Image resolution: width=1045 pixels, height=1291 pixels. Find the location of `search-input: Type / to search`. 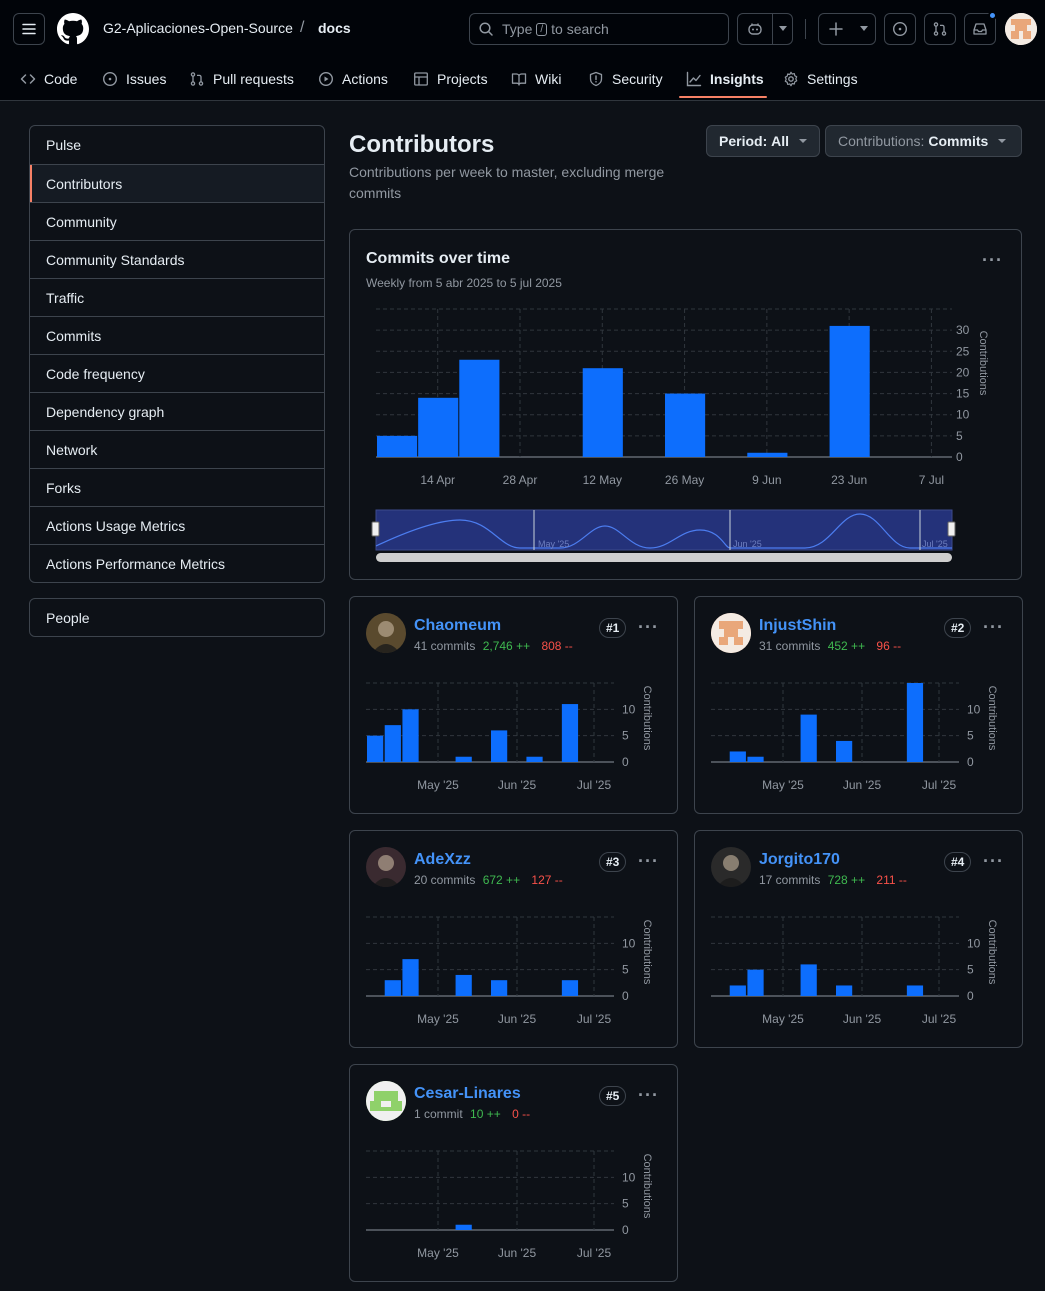

search-input: Type / to search is located at coordinates (599, 29).